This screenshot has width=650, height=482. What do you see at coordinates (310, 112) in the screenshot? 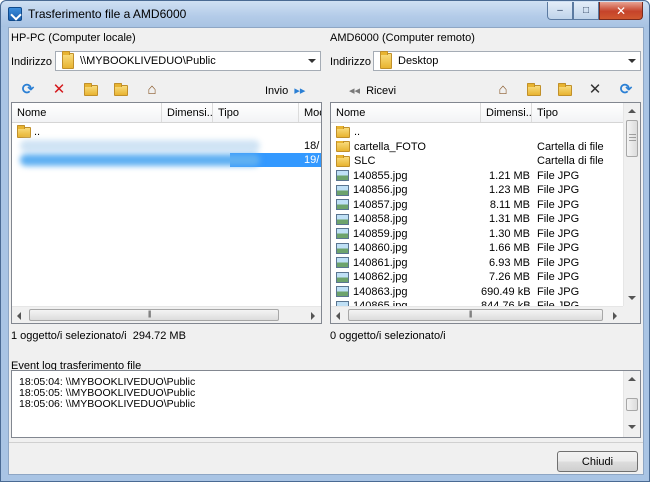
I see `column-modified: Moc` at bounding box center [310, 112].